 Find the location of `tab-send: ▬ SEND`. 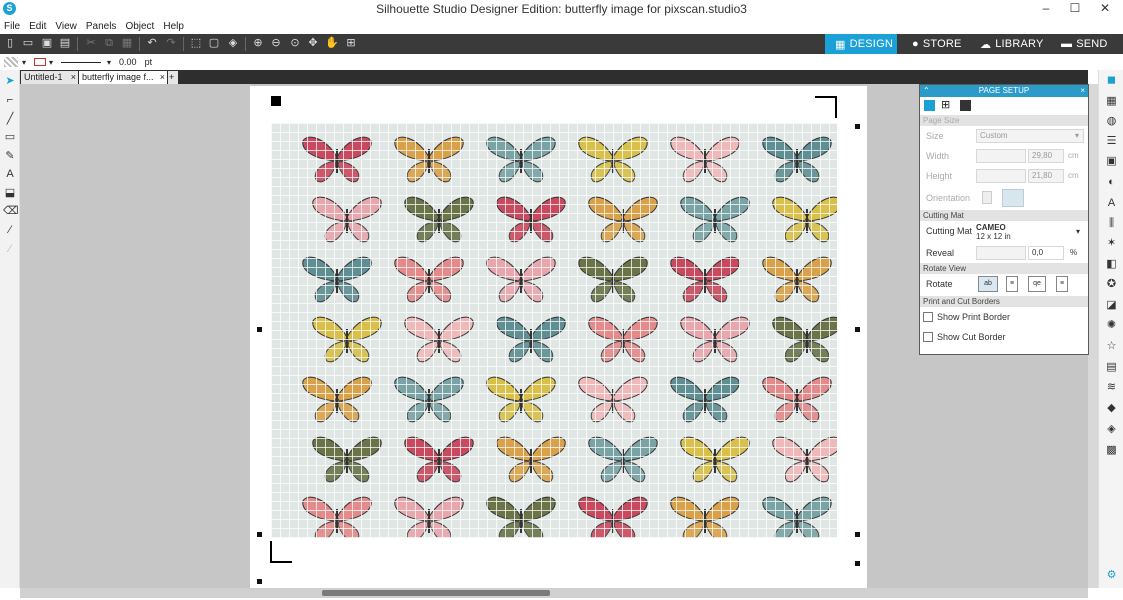

tab-send: ▬ SEND is located at coordinates (1085, 44).